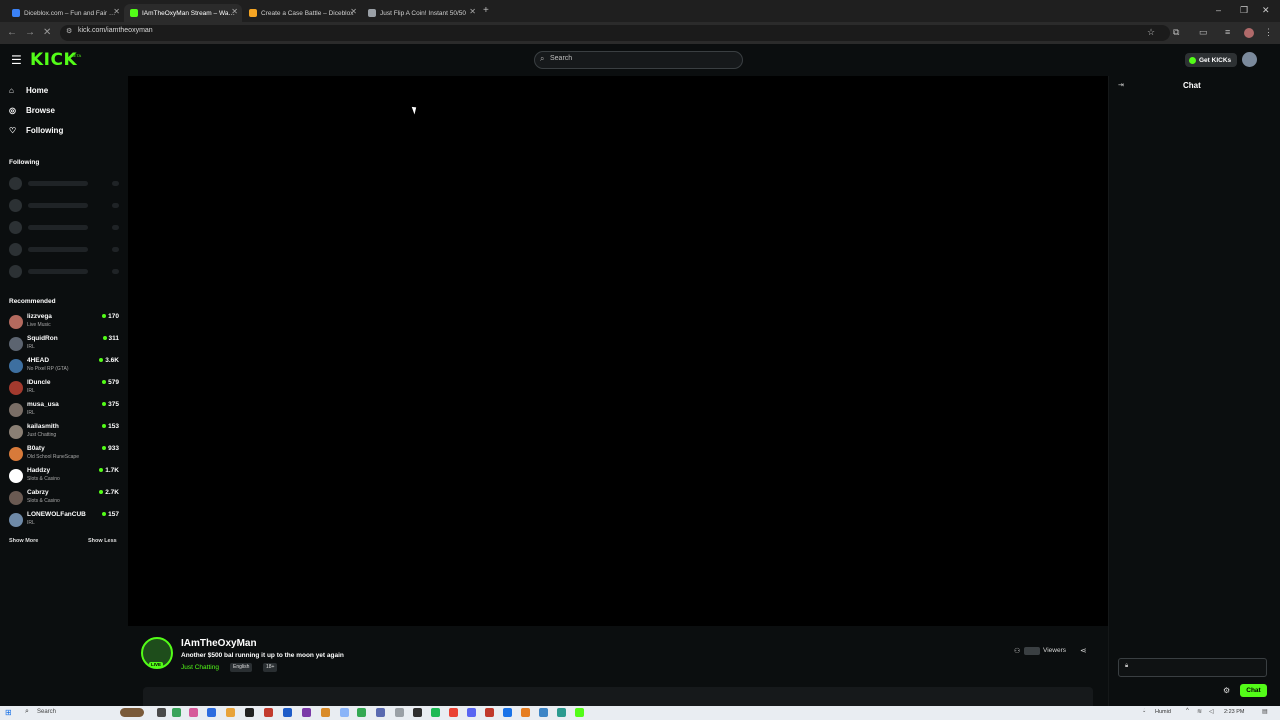 Image resolution: width=1280 pixels, height=720 pixels. I want to click on extensions-icon: ⧉, so click(1176, 32).